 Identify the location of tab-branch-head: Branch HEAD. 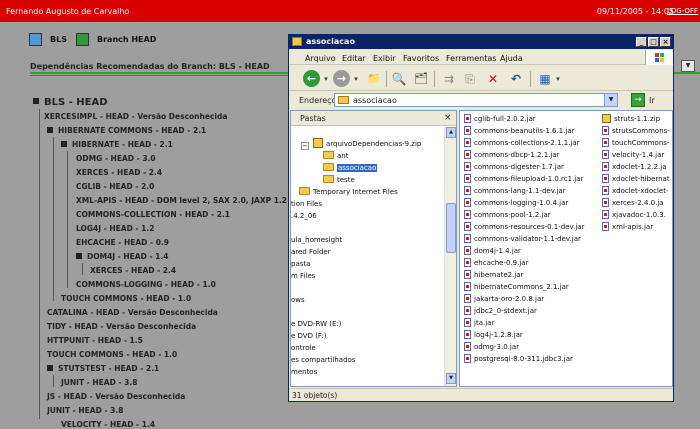
(126, 40).